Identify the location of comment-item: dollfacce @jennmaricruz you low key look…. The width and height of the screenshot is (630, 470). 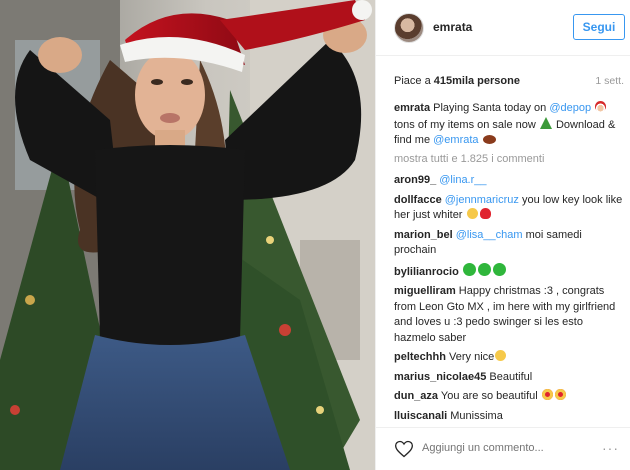
(510, 208).